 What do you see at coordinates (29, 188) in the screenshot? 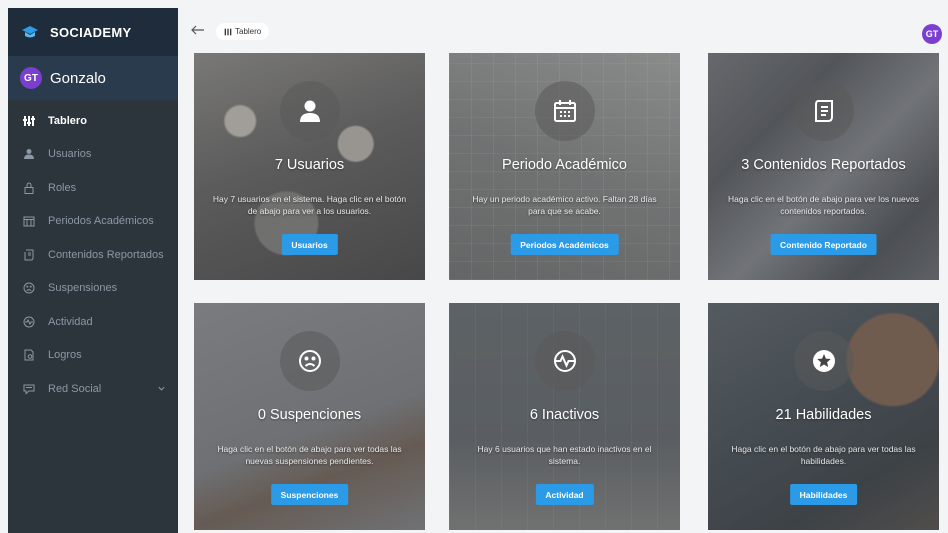
I see `lock-icon` at bounding box center [29, 188].